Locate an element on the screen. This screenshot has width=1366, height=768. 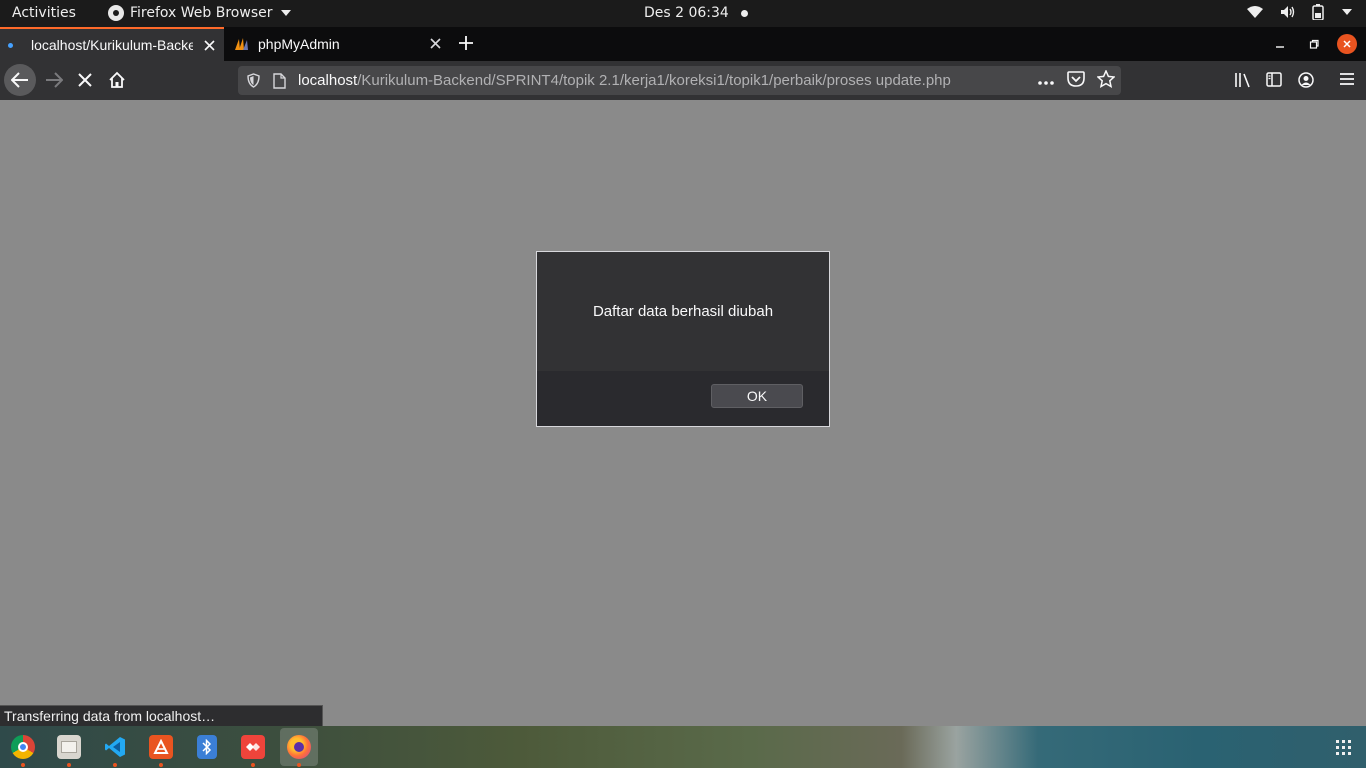
phpmyadmin-icon is located at coordinates (242, 44).